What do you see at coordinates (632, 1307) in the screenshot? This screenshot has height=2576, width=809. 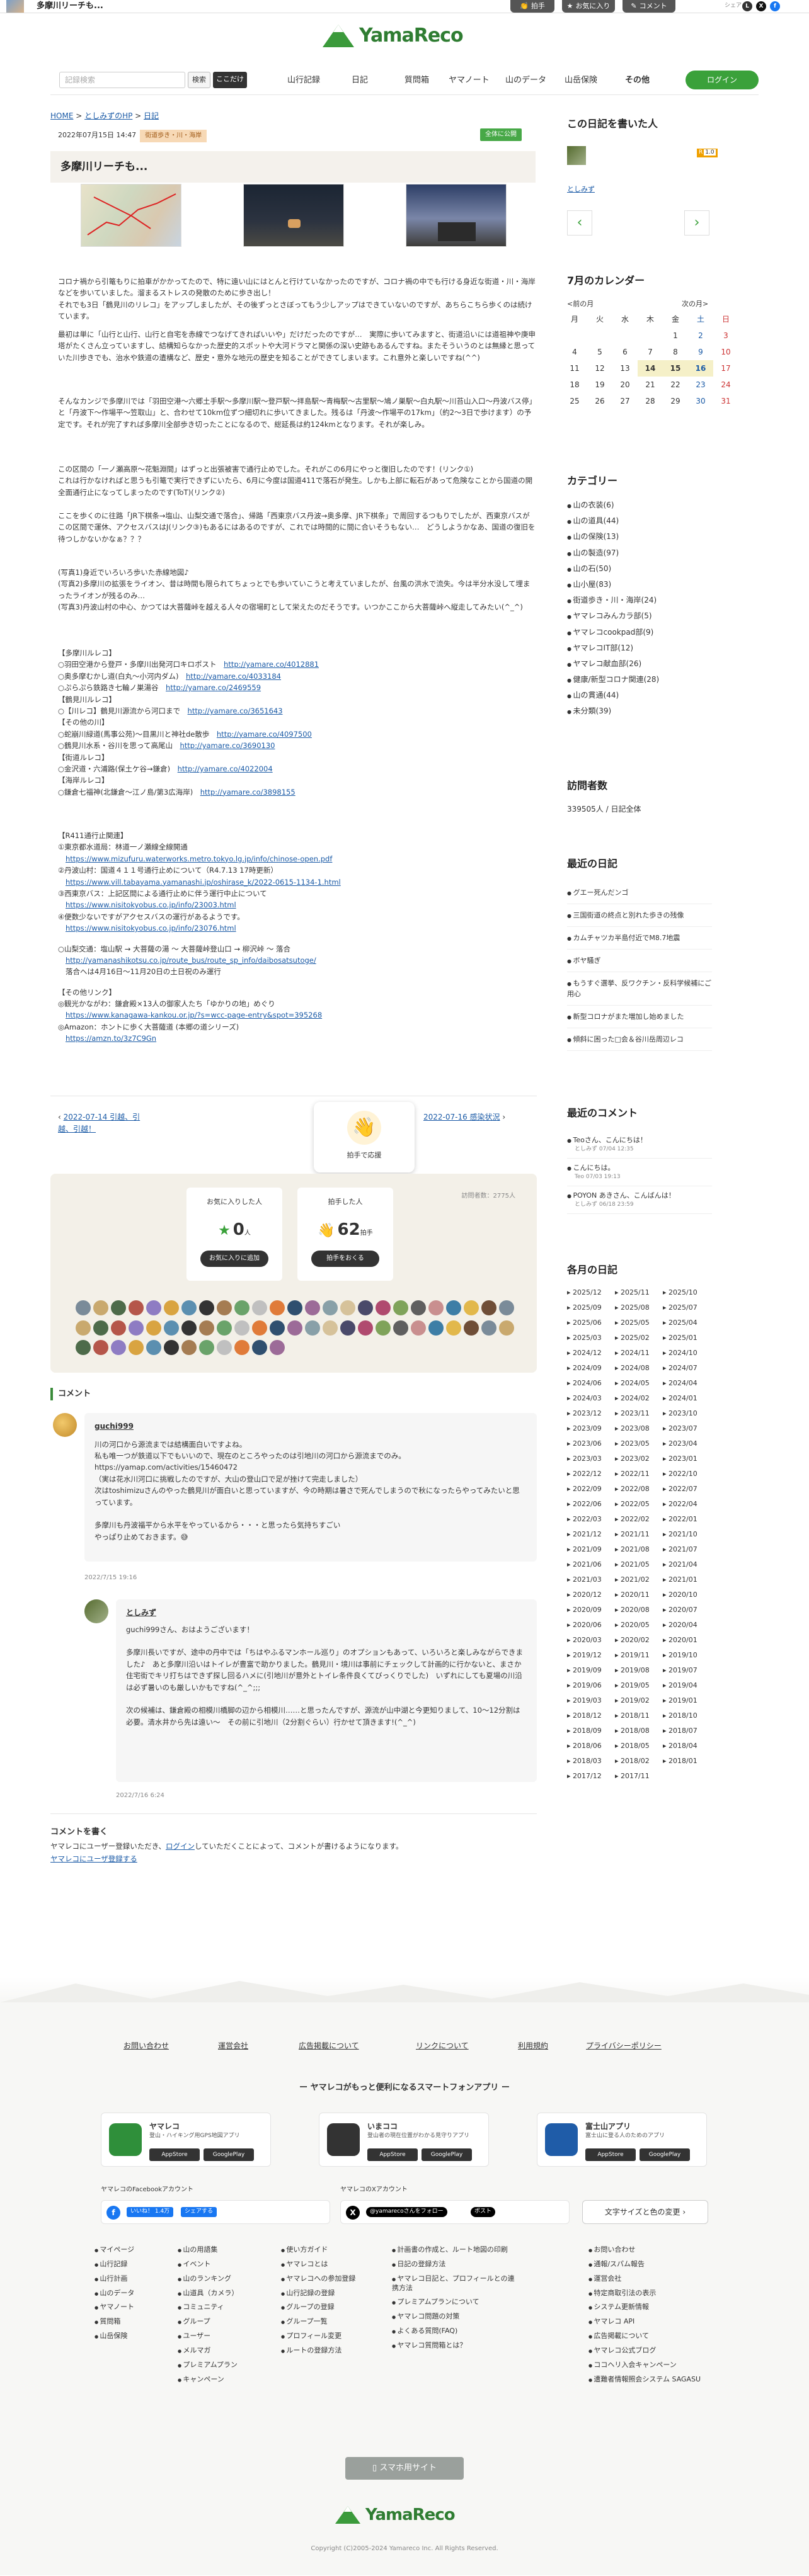 I see `archive-month: ▸ 2025/08` at bounding box center [632, 1307].